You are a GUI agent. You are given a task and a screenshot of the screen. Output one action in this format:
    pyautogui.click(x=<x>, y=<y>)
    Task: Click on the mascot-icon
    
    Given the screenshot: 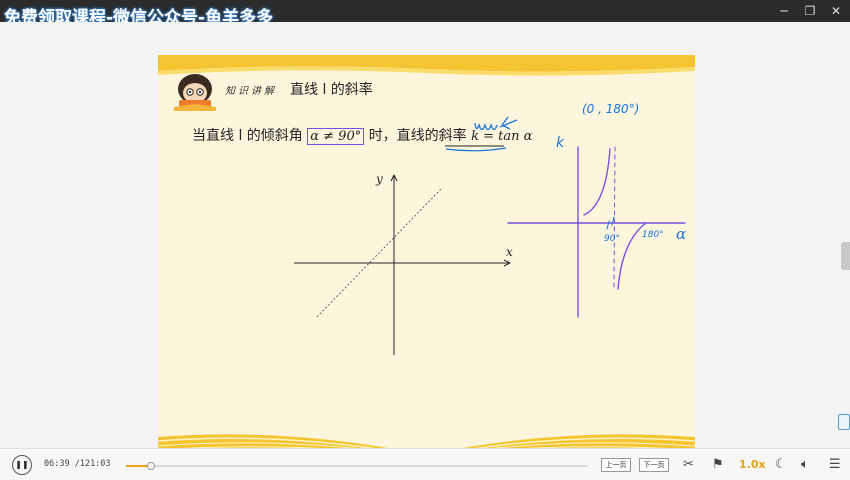 What is the action you would take?
    pyautogui.click(x=195, y=92)
    